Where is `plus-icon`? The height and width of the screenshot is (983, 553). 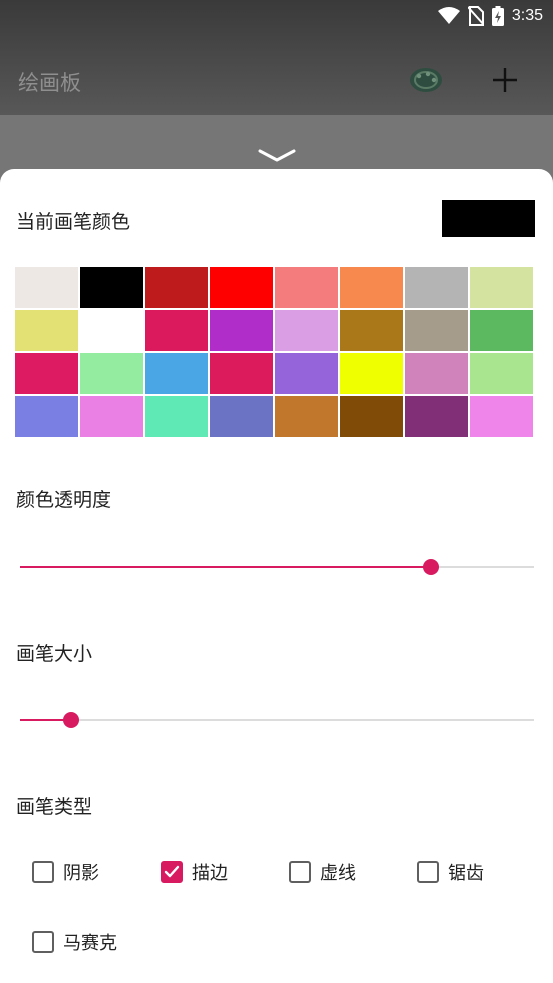 plus-icon is located at coordinates (505, 80).